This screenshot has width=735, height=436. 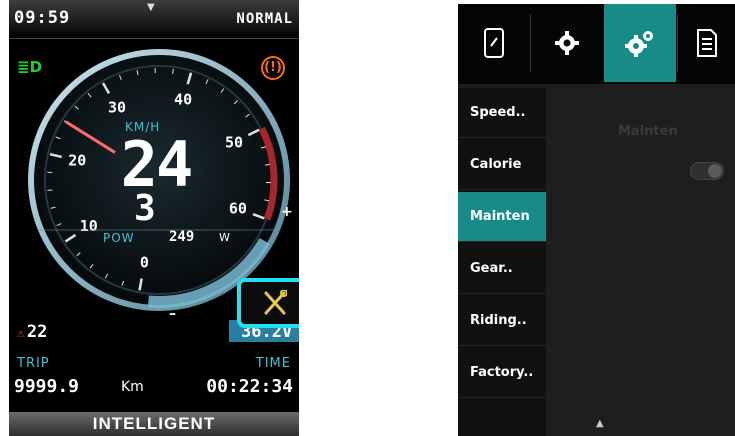 I want to click on phone-icon, so click(x=494, y=43).